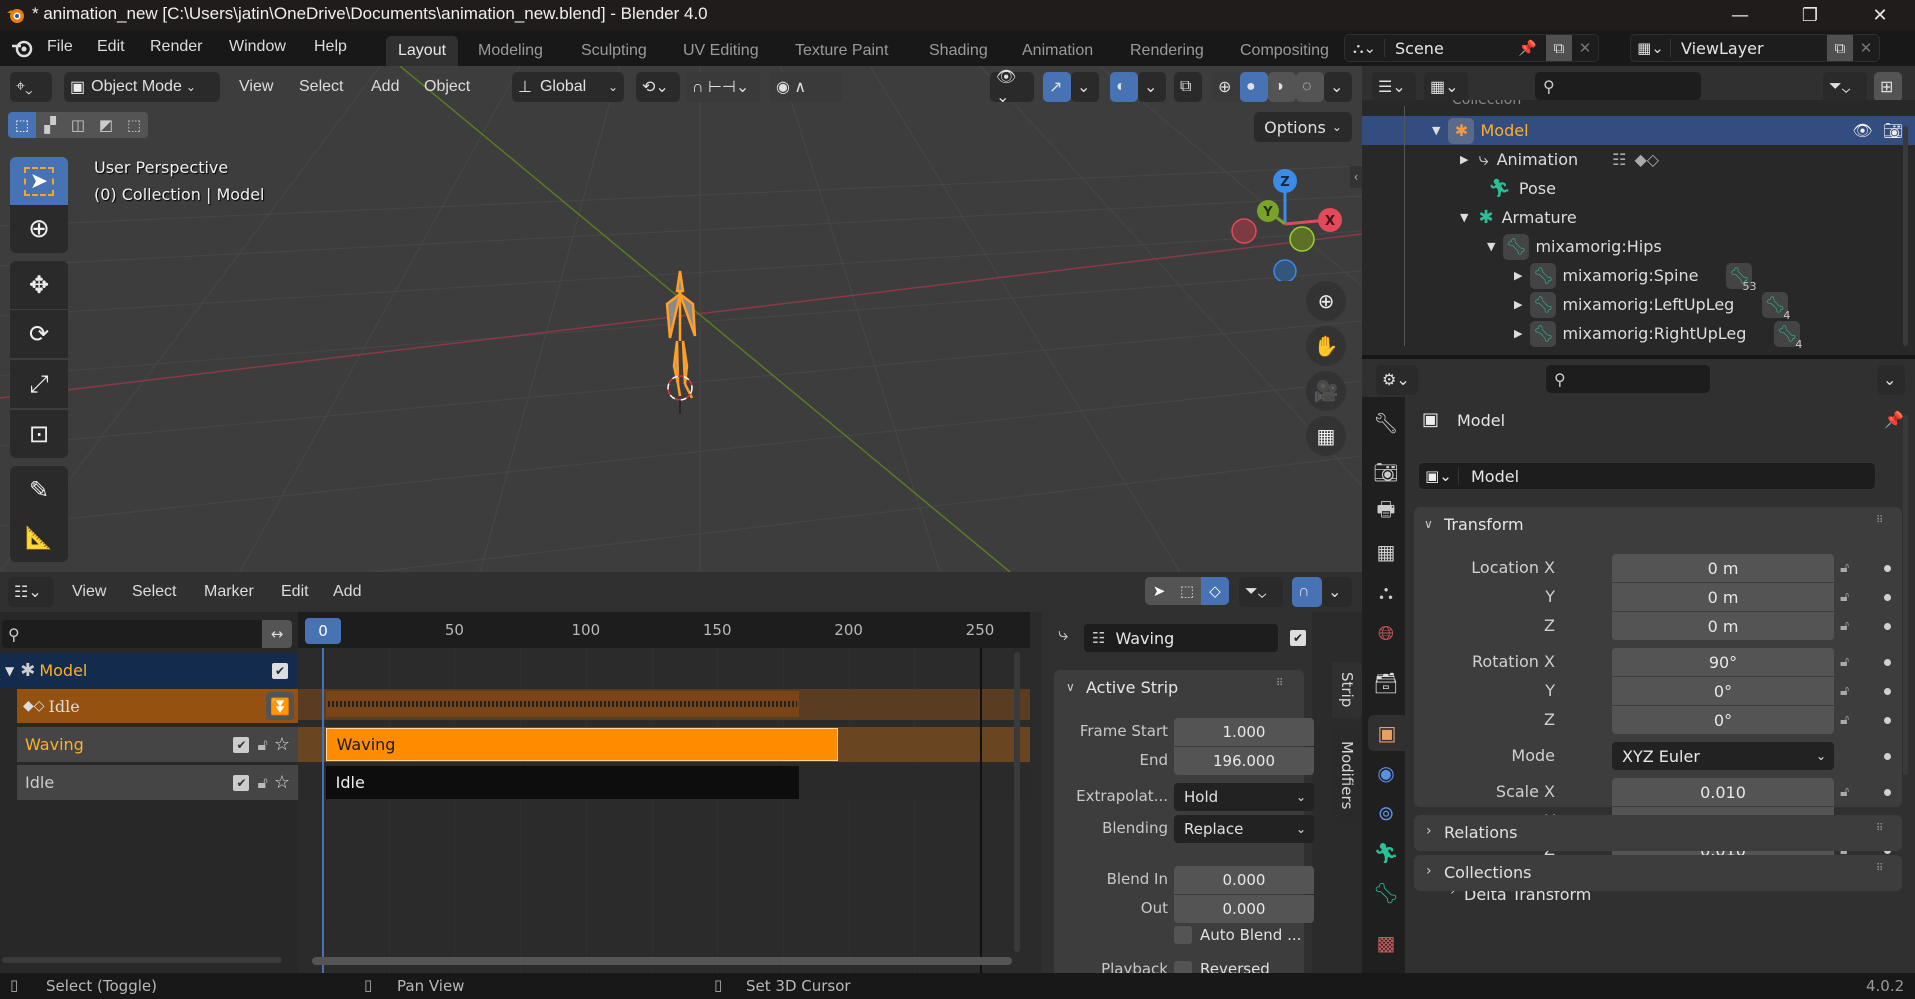 The height and width of the screenshot is (999, 1915). I want to click on timeline-vscrollbar, so click(1017, 802).